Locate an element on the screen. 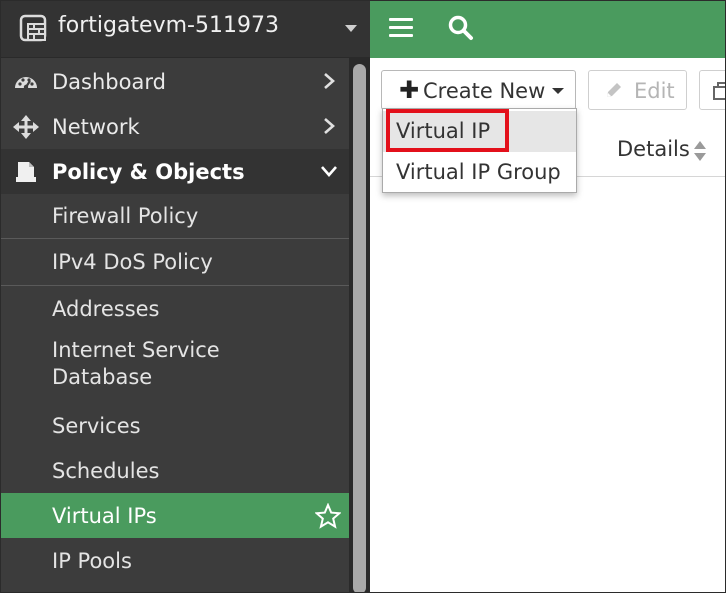  create-new-button: ✚ Create New is located at coordinates (478, 90).